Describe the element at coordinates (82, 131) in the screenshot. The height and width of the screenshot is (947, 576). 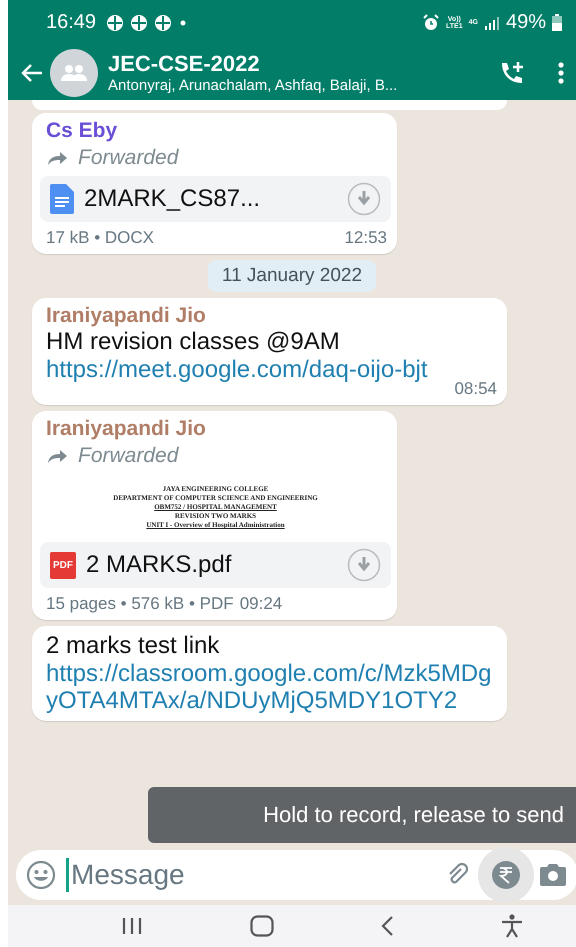
I see `sender-name: Cs Eby` at that location.